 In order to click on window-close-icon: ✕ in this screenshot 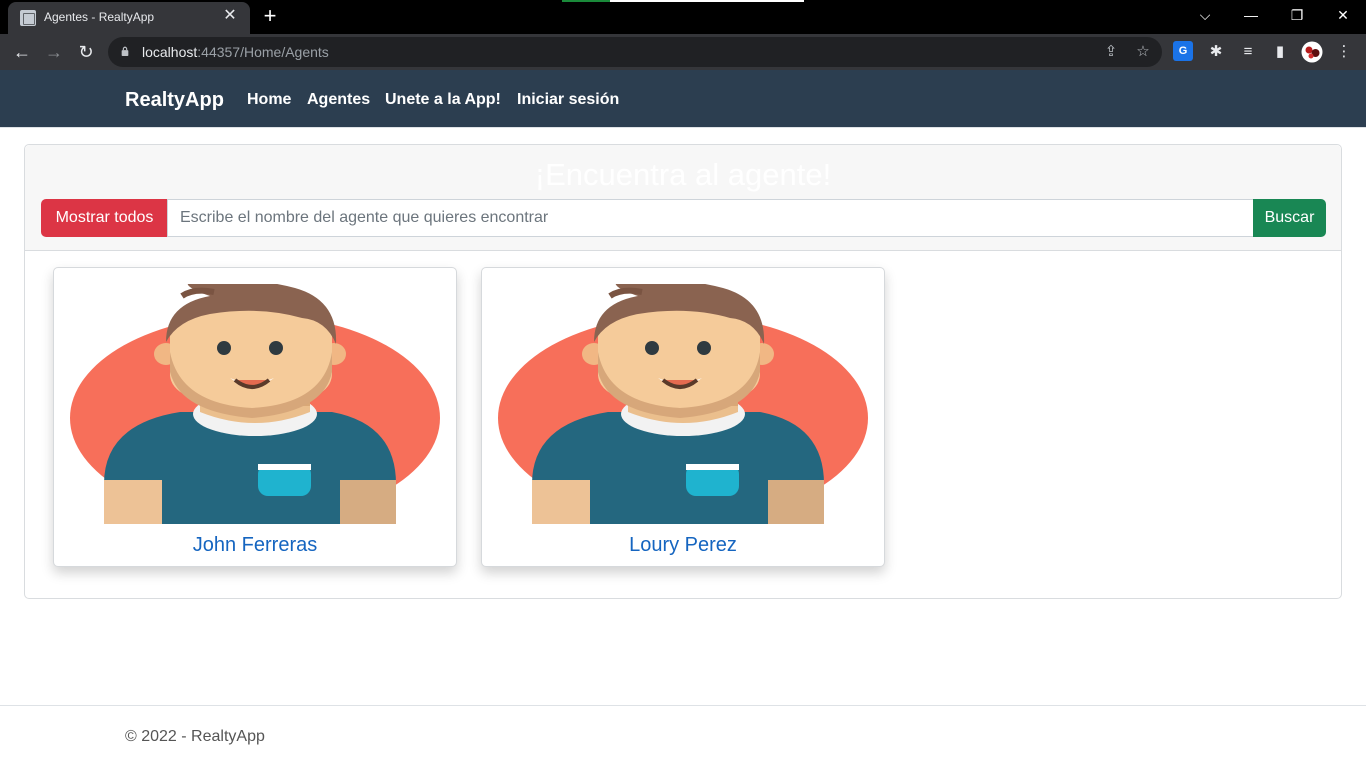, I will do `click(1343, 16)`.